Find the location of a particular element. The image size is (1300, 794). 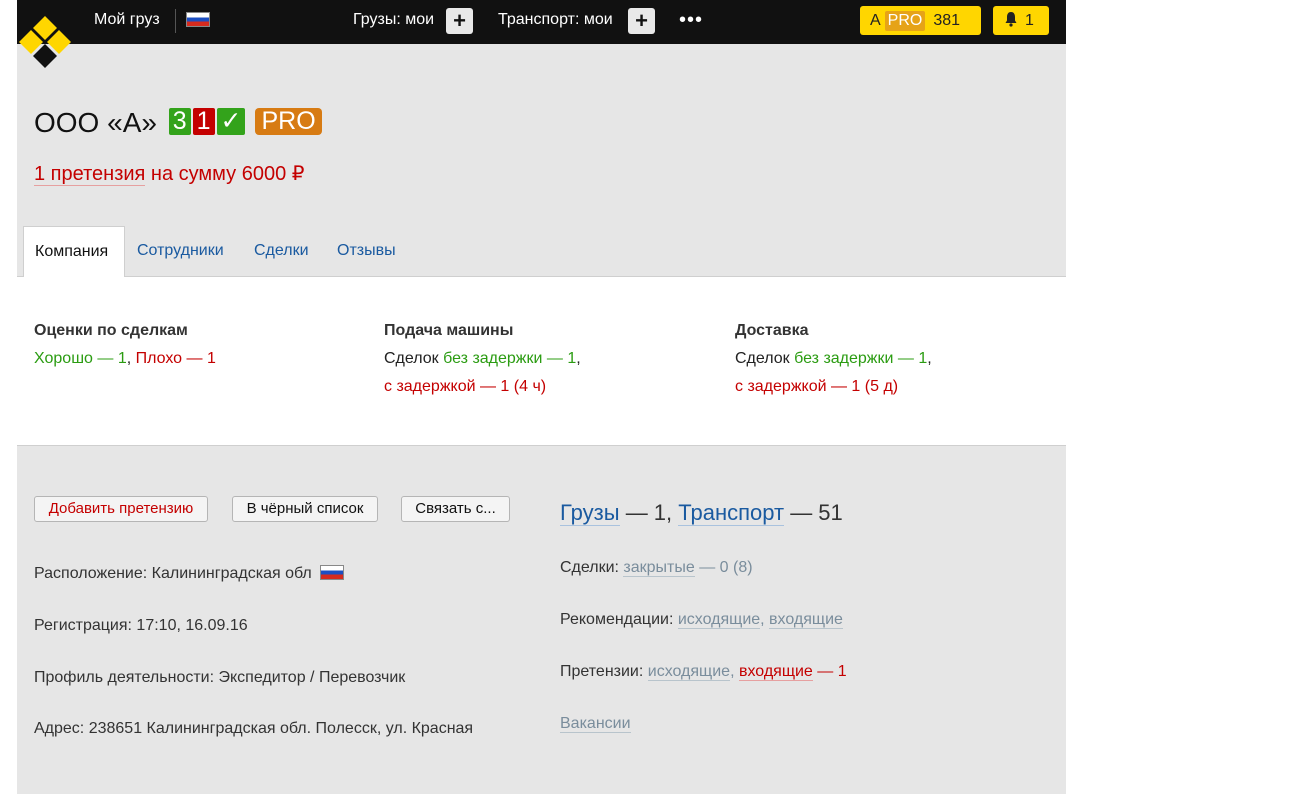

incoming-claims-link: входящие is located at coordinates (775, 672).